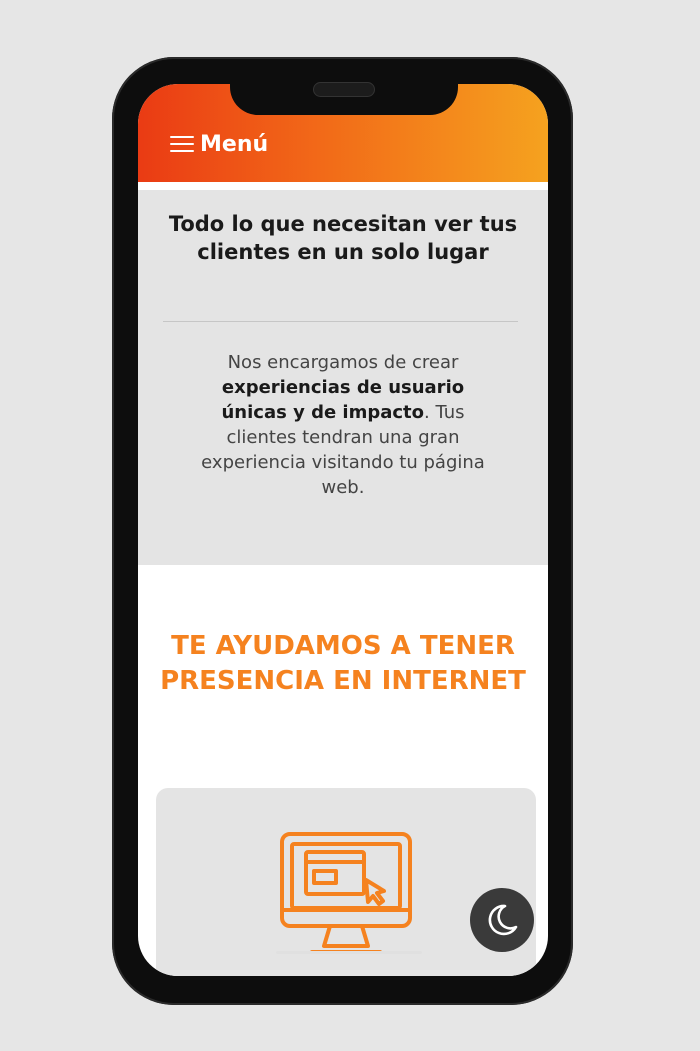 This screenshot has height=1051, width=700. Describe the element at coordinates (344, 89) in the screenshot. I see `phone-speaker` at that location.